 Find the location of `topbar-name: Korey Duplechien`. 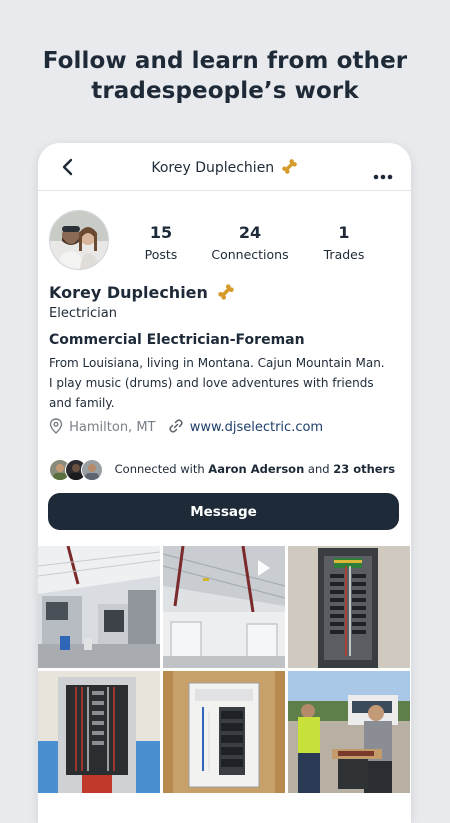

topbar-name: Korey Duplechien is located at coordinates (213, 168).